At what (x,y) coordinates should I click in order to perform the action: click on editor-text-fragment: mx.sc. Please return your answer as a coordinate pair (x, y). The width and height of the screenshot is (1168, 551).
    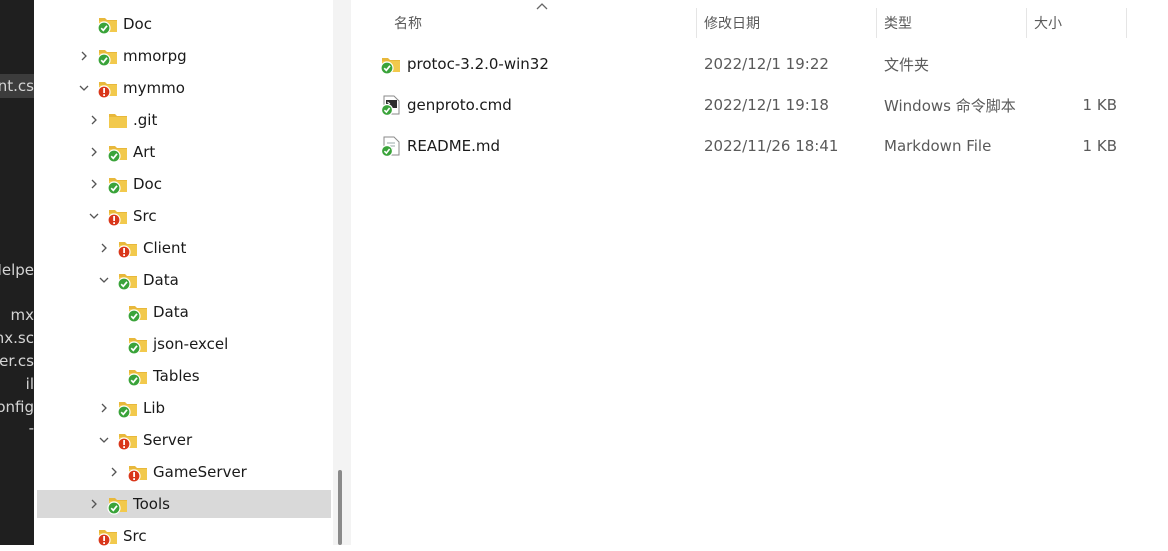
    Looking at the image, I should click on (17, 338).